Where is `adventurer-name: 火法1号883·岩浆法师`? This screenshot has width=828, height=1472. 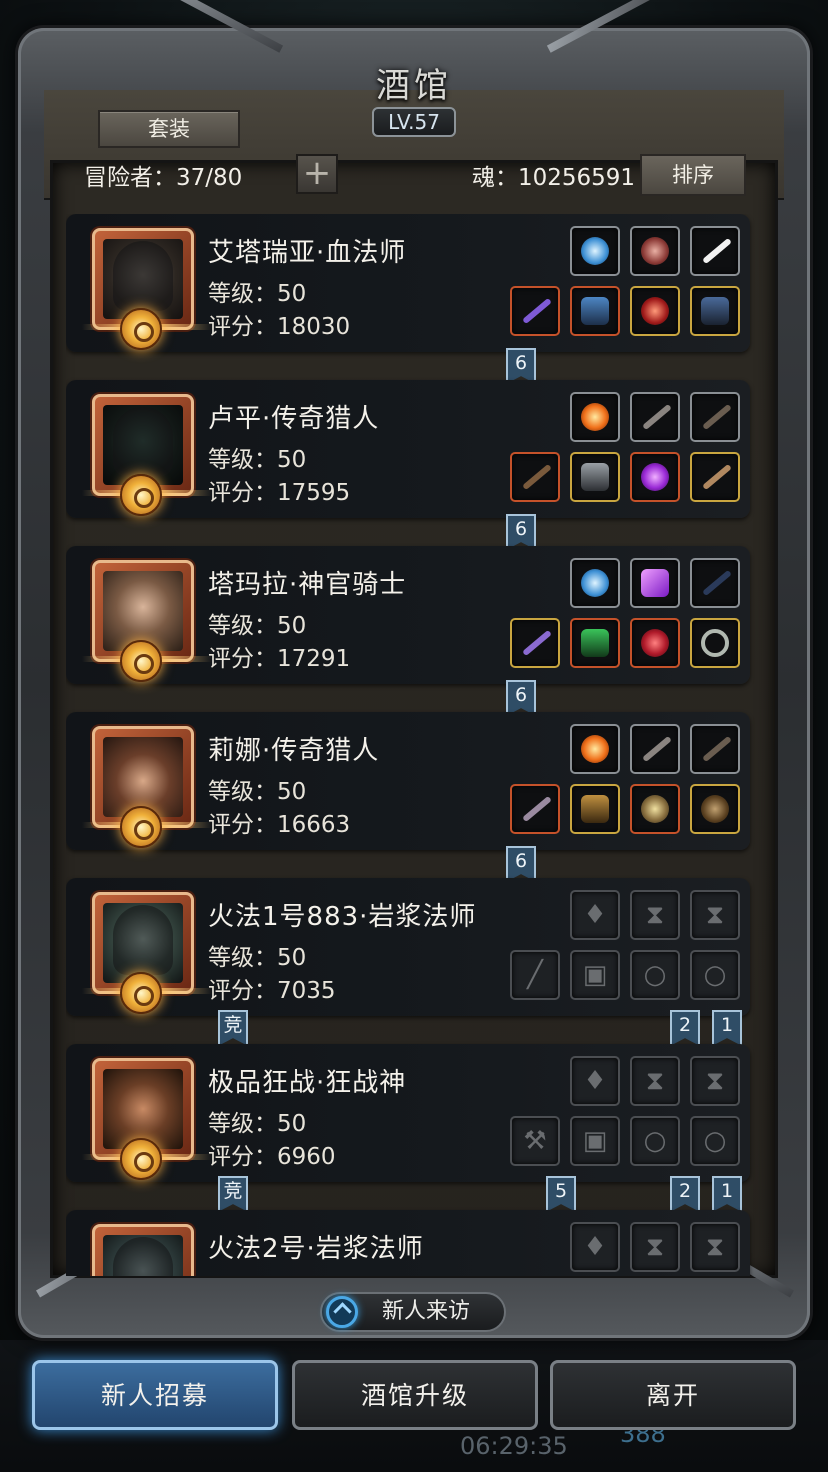 adventurer-name: 火法1号883·岩浆法师 is located at coordinates (342, 917).